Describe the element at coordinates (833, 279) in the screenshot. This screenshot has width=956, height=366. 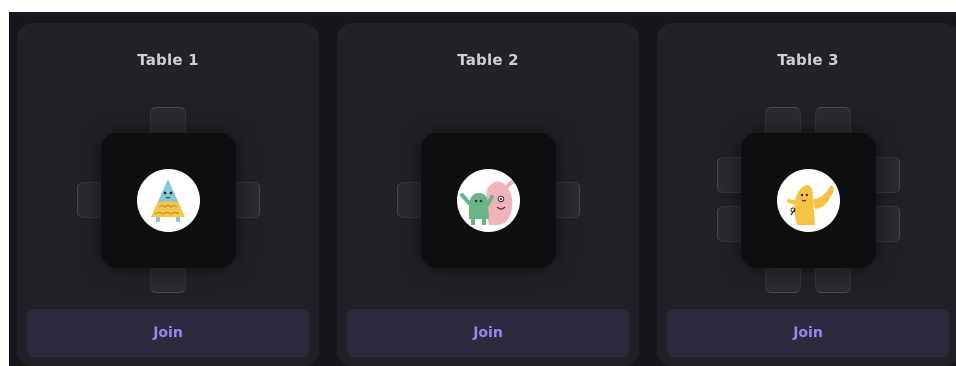
I see `seat-bottom-right` at that location.